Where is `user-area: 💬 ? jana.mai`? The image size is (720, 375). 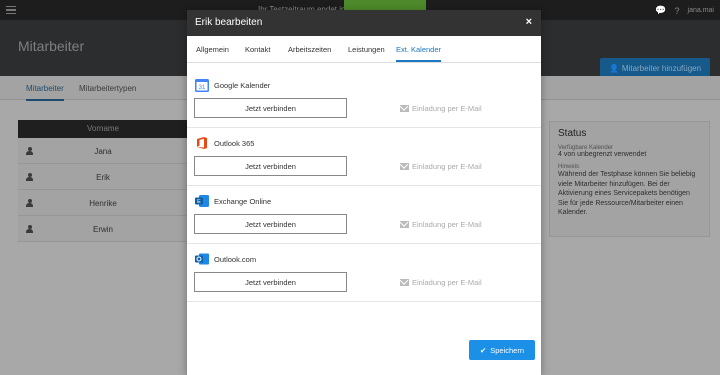 user-area: 💬 ? jana.mai is located at coordinates (684, 10).